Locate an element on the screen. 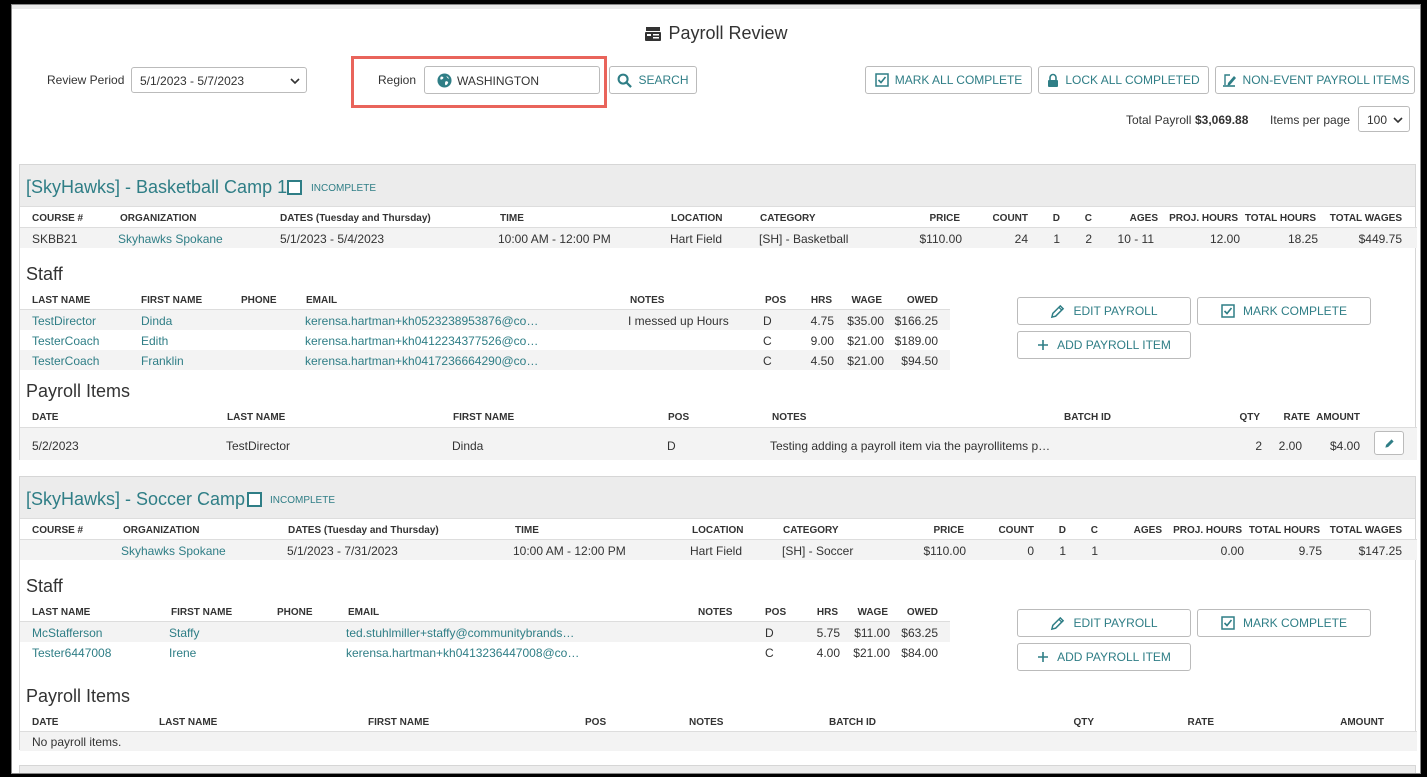 Image resolution: width=1427 pixels, height=777 pixels. col-c: C is located at coordinates (1094, 530).